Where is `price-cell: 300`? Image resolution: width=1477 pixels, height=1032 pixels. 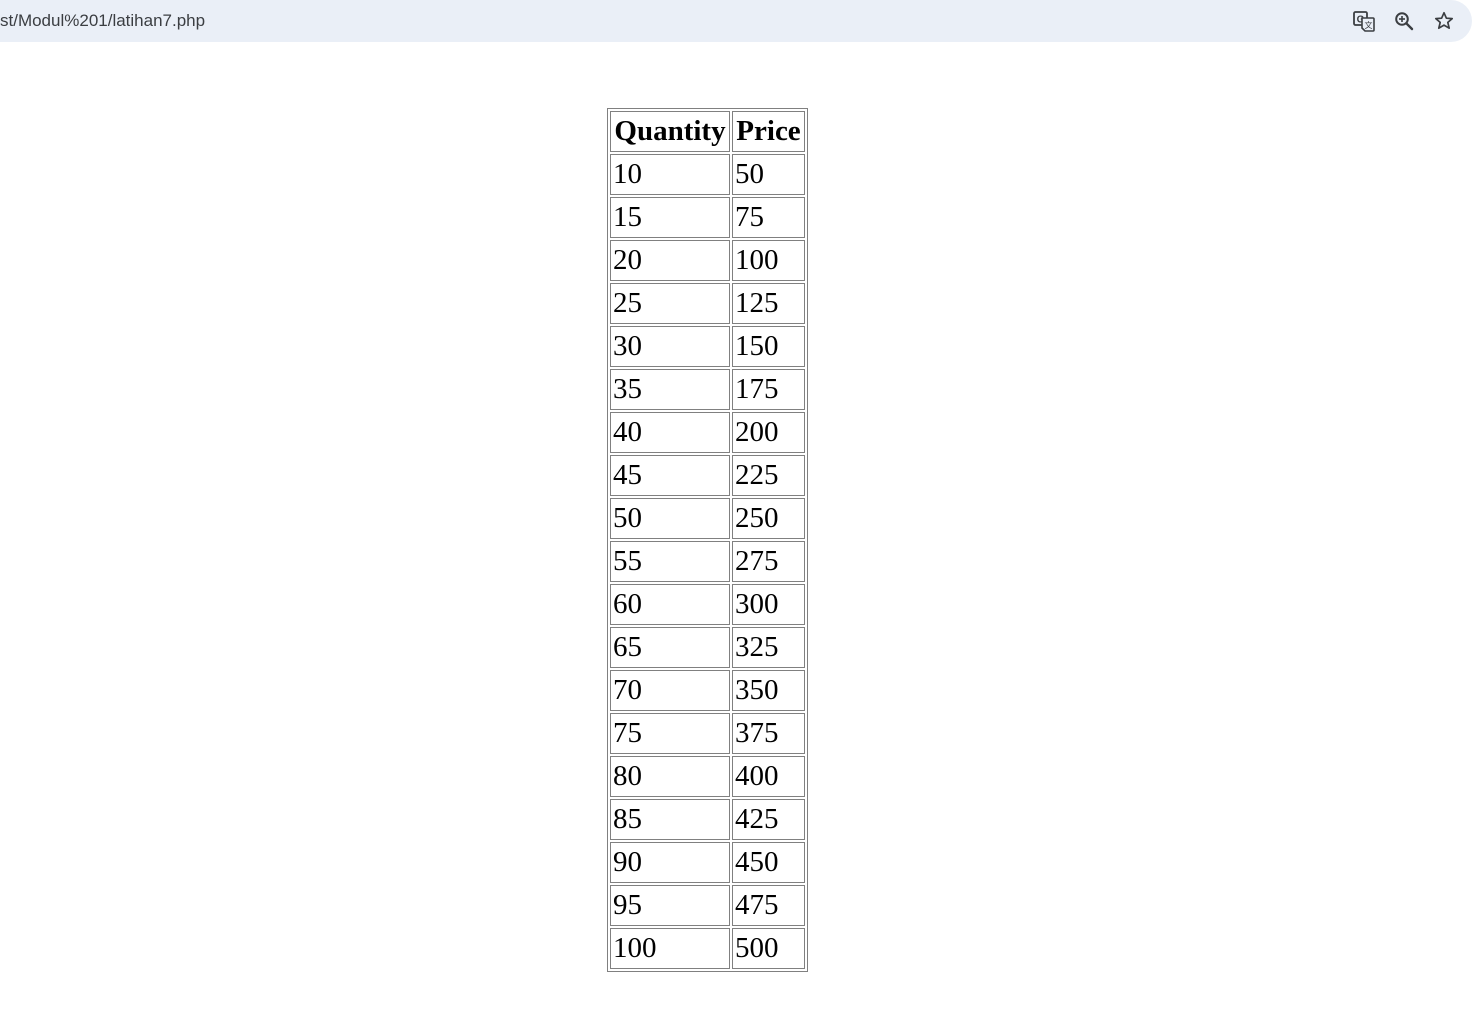 price-cell: 300 is located at coordinates (768, 604).